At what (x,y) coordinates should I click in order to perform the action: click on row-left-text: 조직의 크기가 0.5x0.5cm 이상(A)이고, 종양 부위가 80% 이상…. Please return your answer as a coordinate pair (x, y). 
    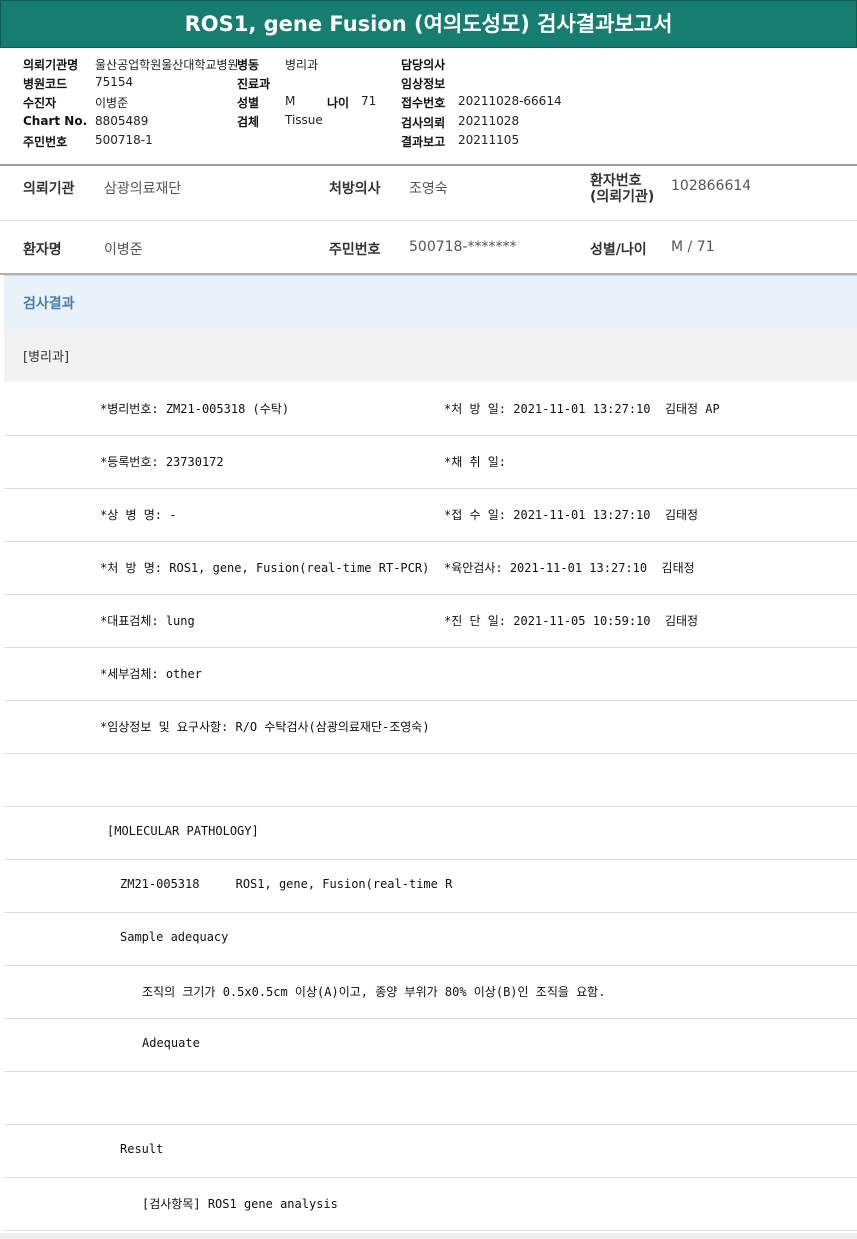
    Looking at the image, I should click on (374, 992).